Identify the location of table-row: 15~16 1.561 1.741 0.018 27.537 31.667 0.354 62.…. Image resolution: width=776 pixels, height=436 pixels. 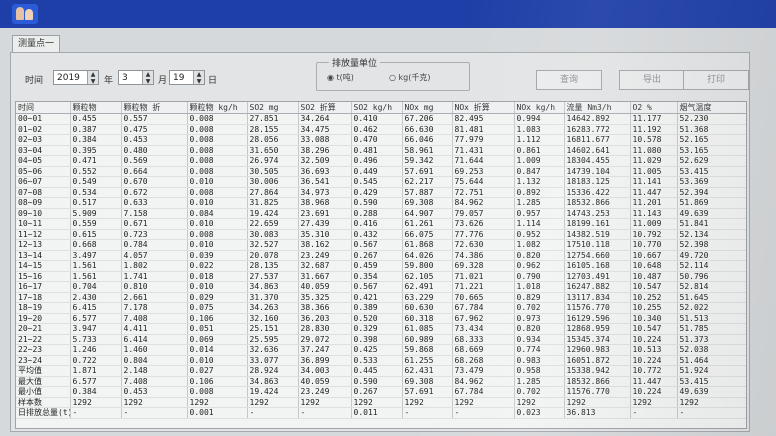
(381, 276).